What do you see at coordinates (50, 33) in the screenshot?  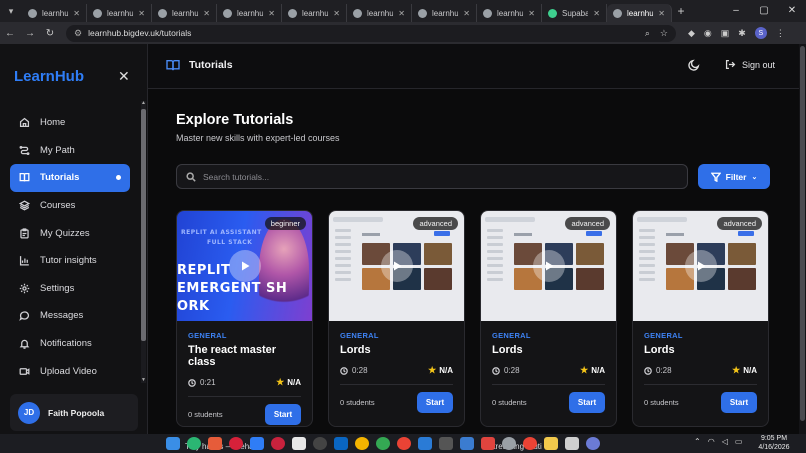 I see `reload-icon: ↻` at bounding box center [50, 33].